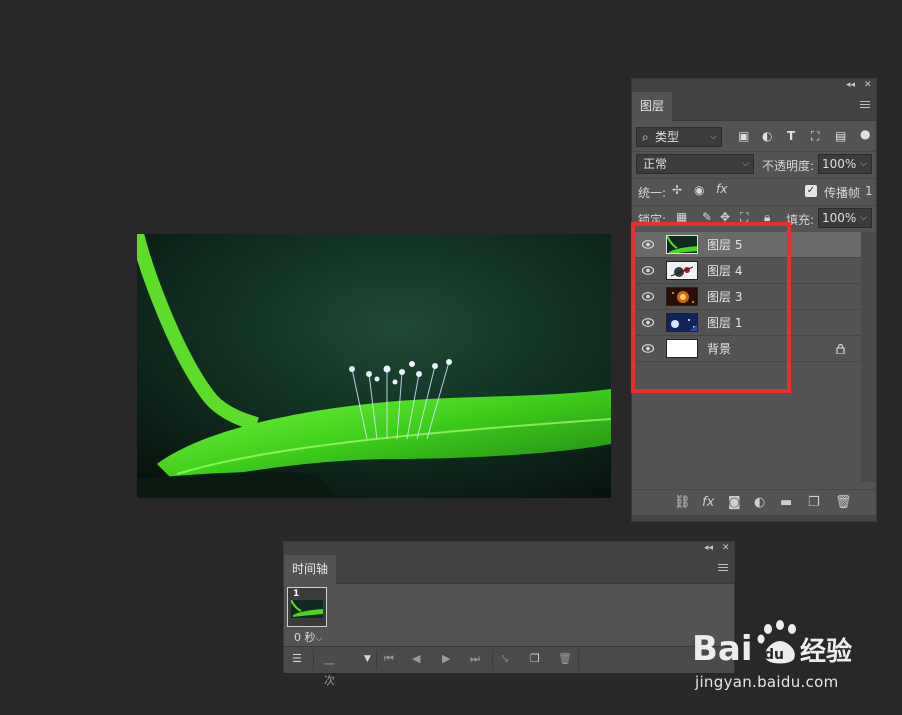 This screenshot has width=902, height=715. Describe the element at coordinates (367, 659) in the screenshot. I see `chevron-down-icon: ▼` at that location.